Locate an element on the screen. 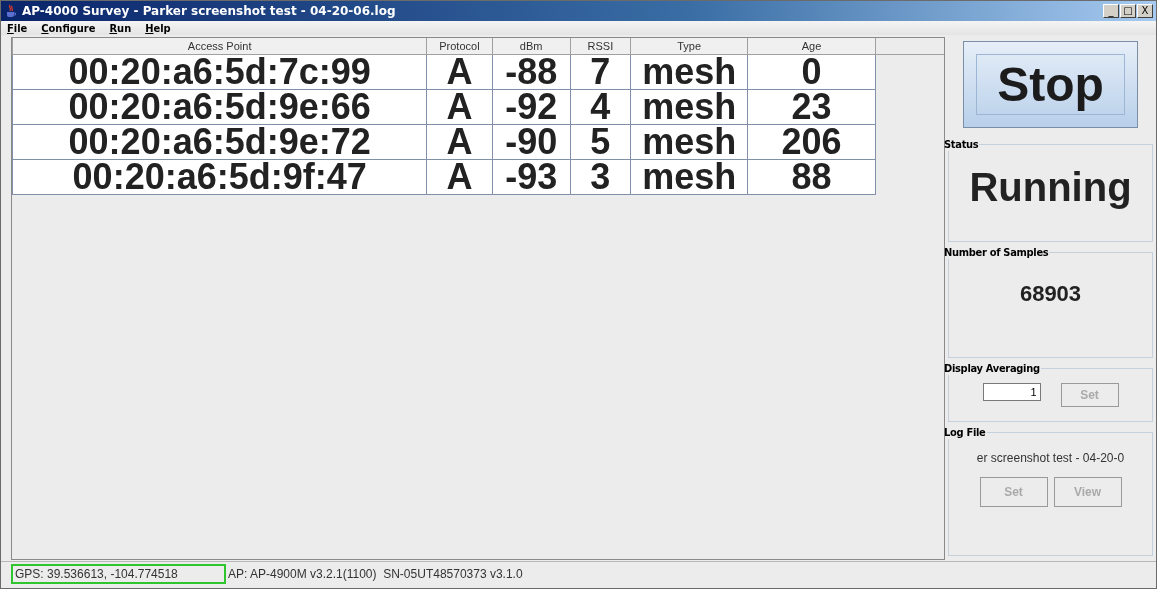 Image resolution: width=1159 pixels, height=593 pixels. samples-count: 68903 is located at coordinates (1050, 294).